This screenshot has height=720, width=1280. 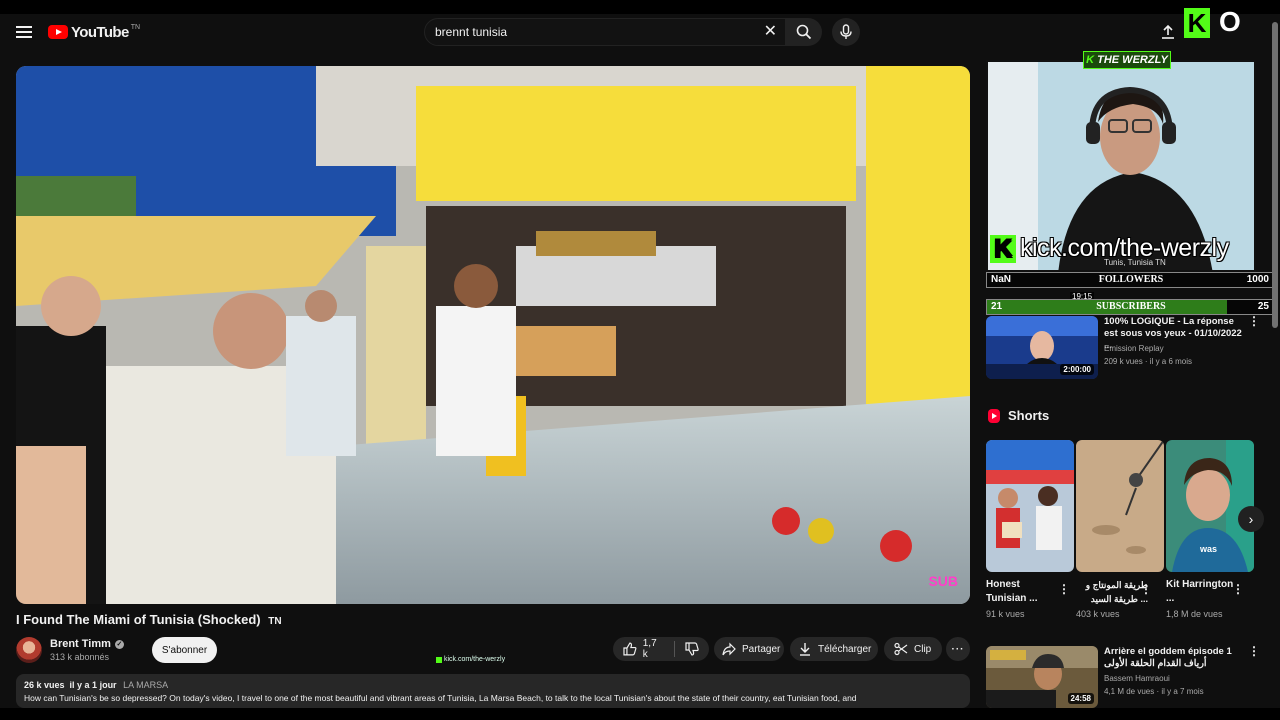 I want to click on short-item: Honest Tunisian ... 91 k vues ⋮, so click(x=1030, y=529).